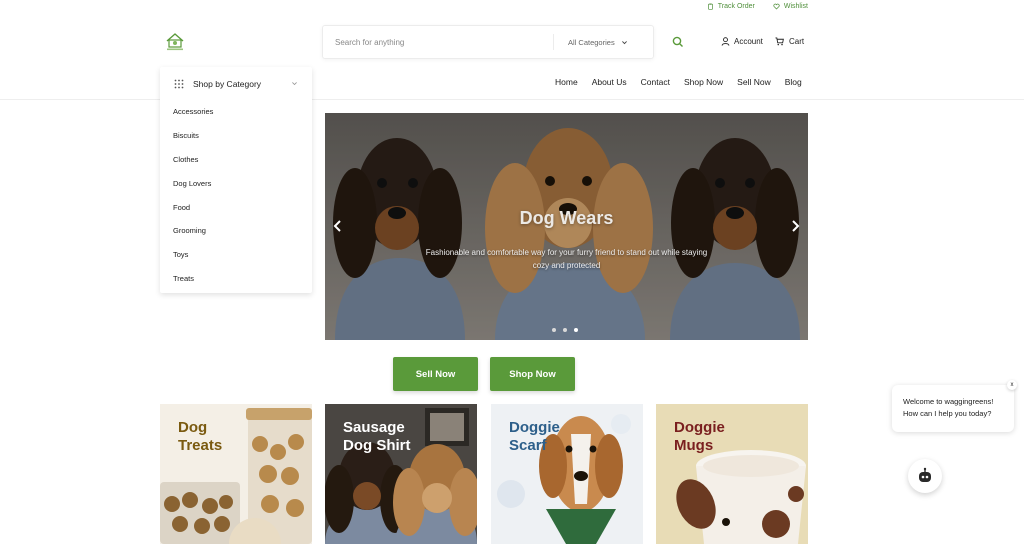 The width and height of the screenshot is (1024, 544). What do you see at coordinates (567, 474) in the screenshot?
I see `tile-doggie-scarf: Doggie Scarf` at bounding box center [567, 474].